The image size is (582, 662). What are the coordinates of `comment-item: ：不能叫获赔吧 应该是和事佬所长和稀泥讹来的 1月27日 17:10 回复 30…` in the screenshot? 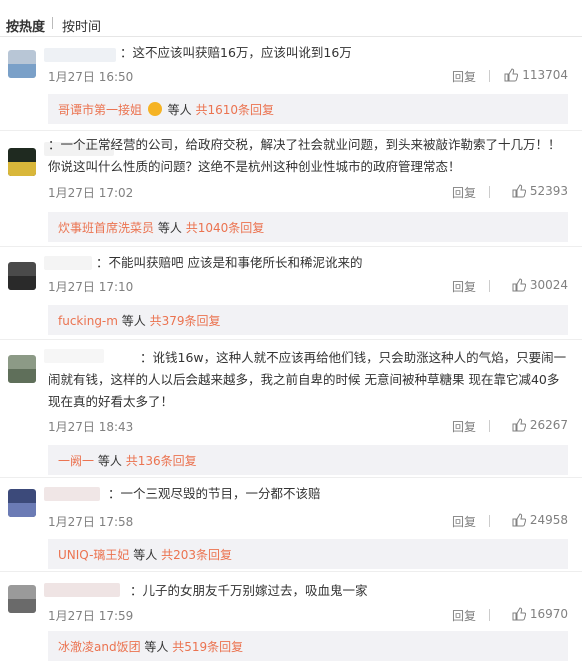 It's located at (291, 292).